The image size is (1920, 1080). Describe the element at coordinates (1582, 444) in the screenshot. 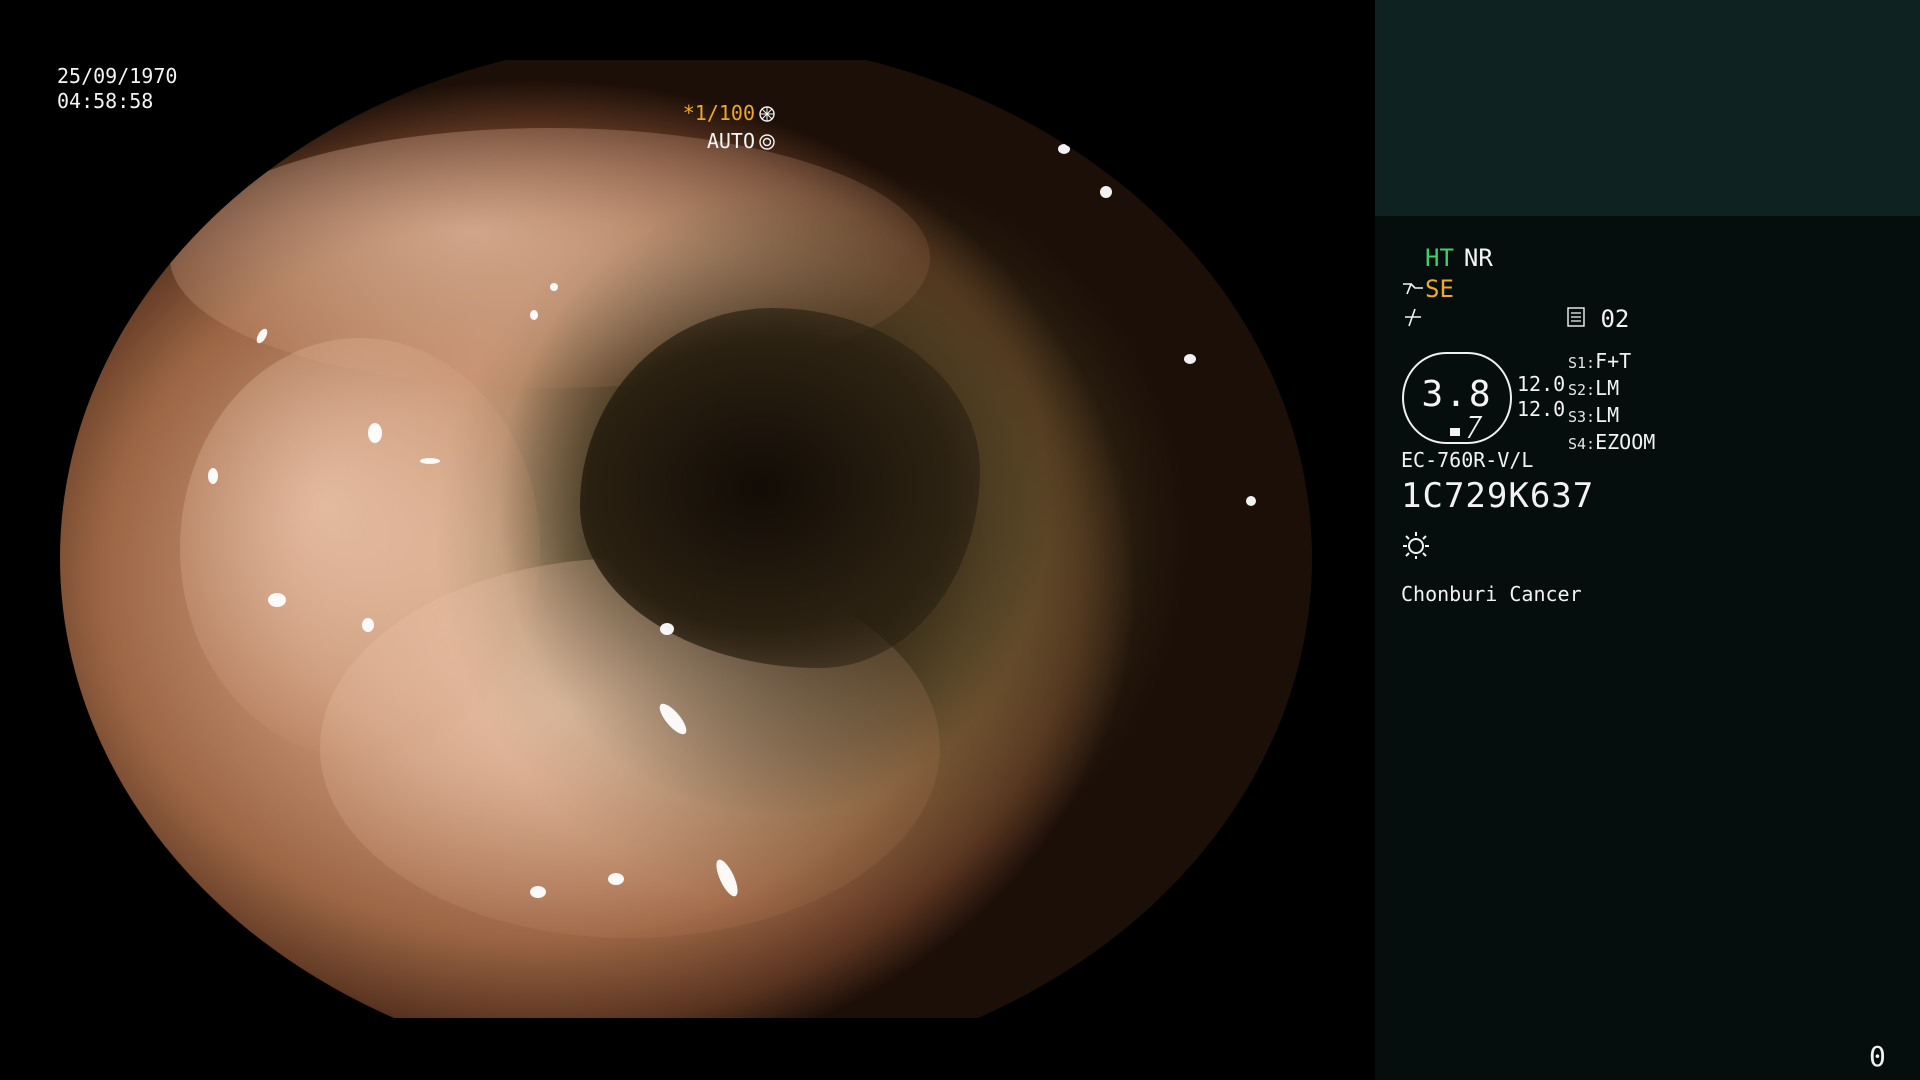

I see `switch-key: S4:` at that location.